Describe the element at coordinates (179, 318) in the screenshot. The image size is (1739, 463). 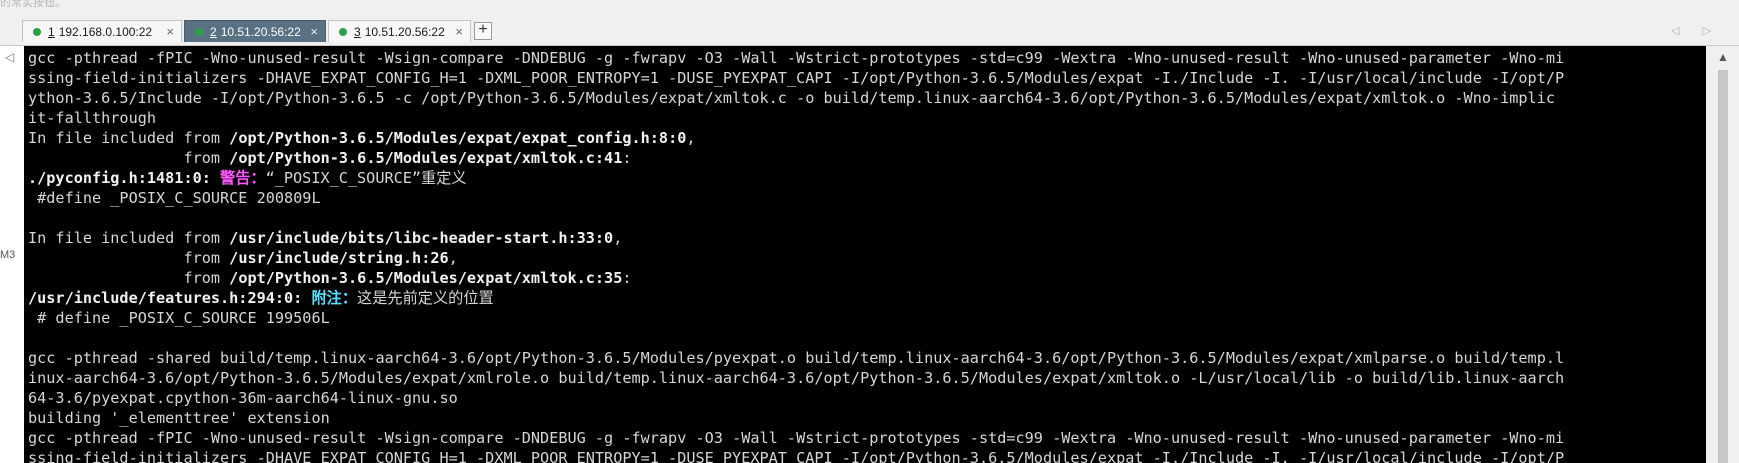
I see `terminal-text: # define _POSIX_C_SOURCE 199506L` at that location.